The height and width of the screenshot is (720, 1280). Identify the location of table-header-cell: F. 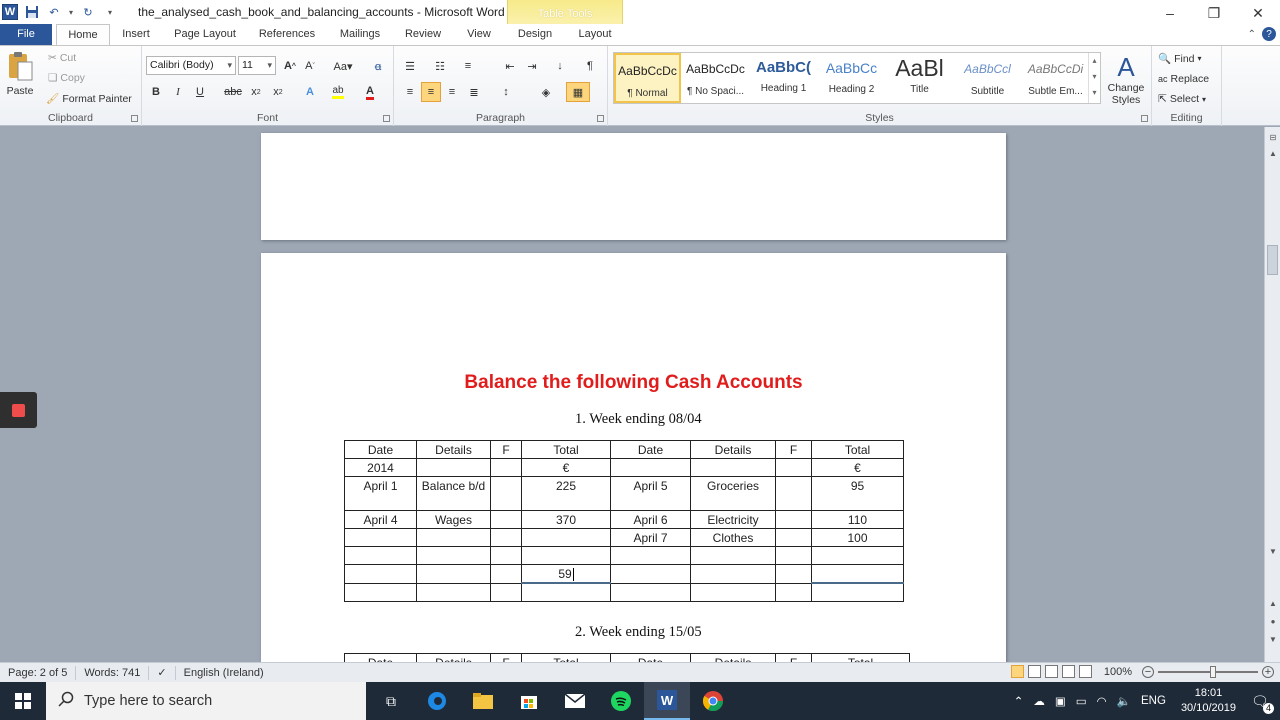
(793, 449).